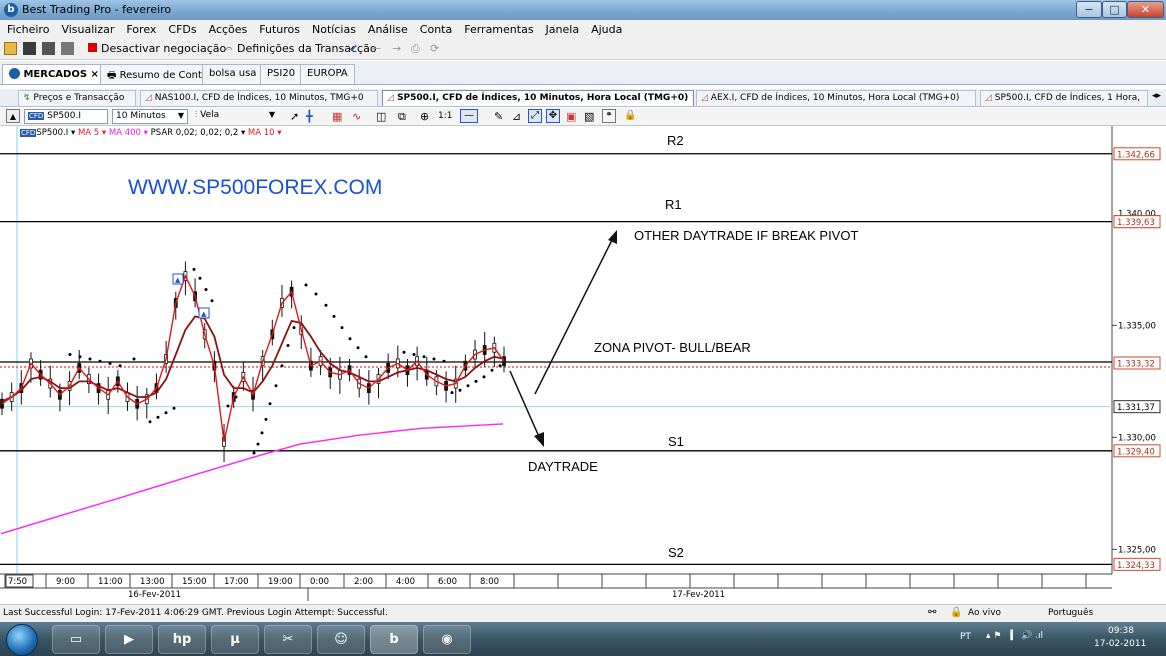 The width and height of the screenshot is (1166, 656). I want to click on print-icon, so click(67, 49).